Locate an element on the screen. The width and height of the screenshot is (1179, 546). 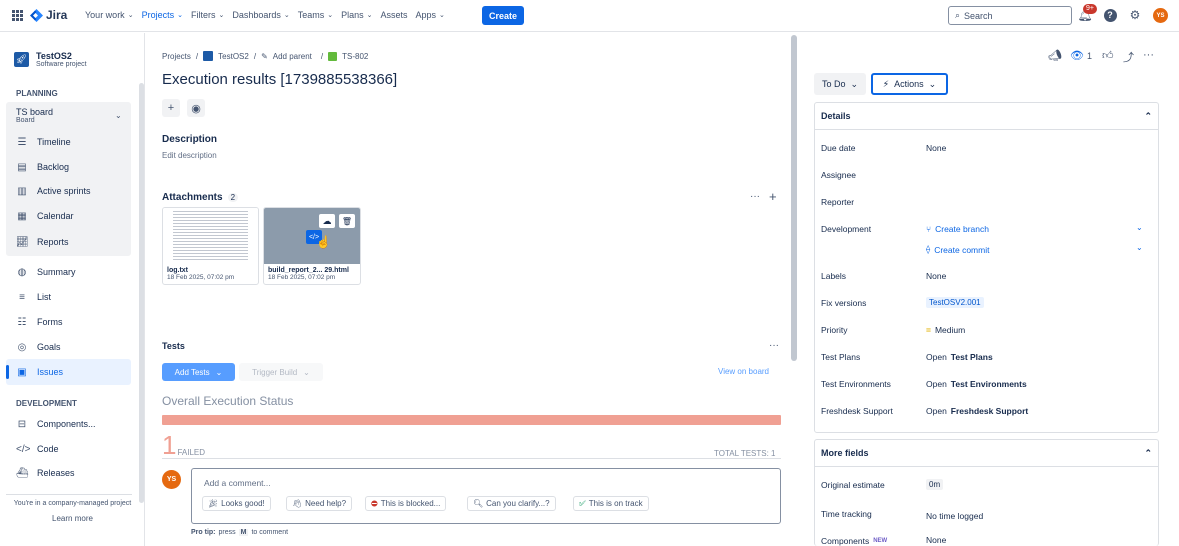
thumbs-up-icon: 👍︎ is located at coordinates (1108, 55).